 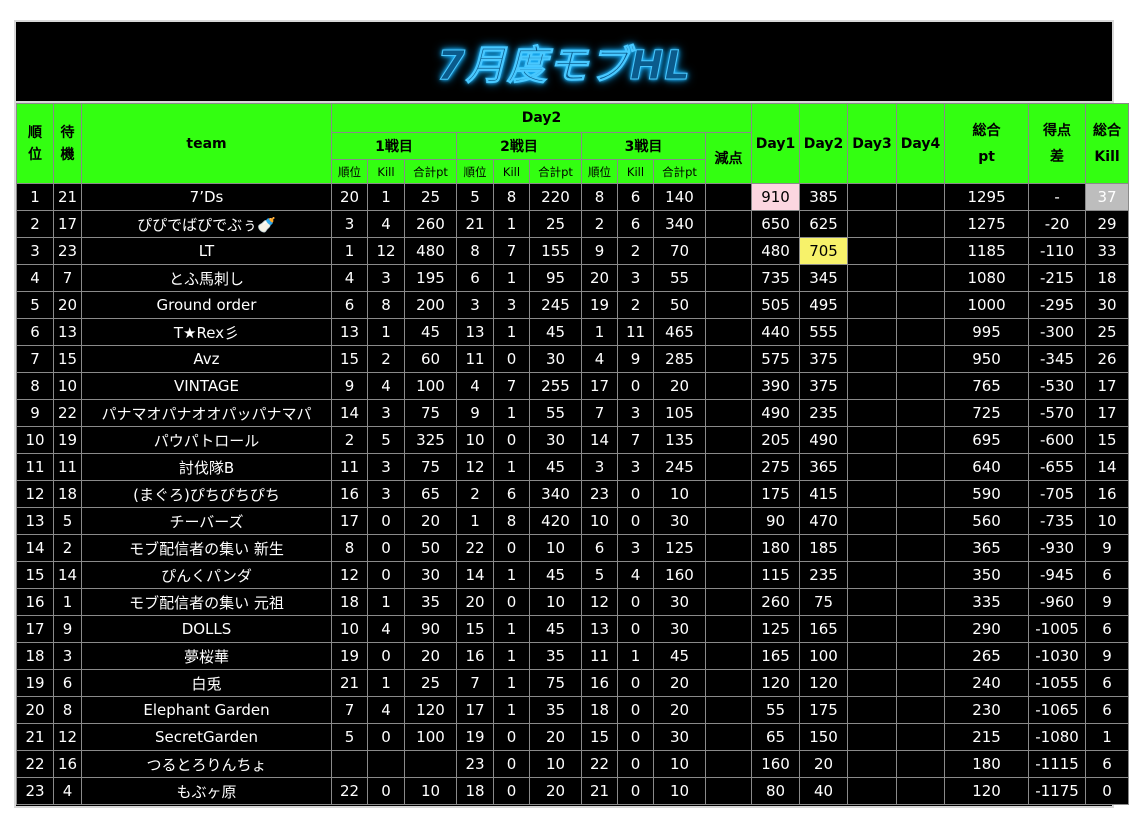 I want to click on b3-total: 105, so click(x=679, y=413).